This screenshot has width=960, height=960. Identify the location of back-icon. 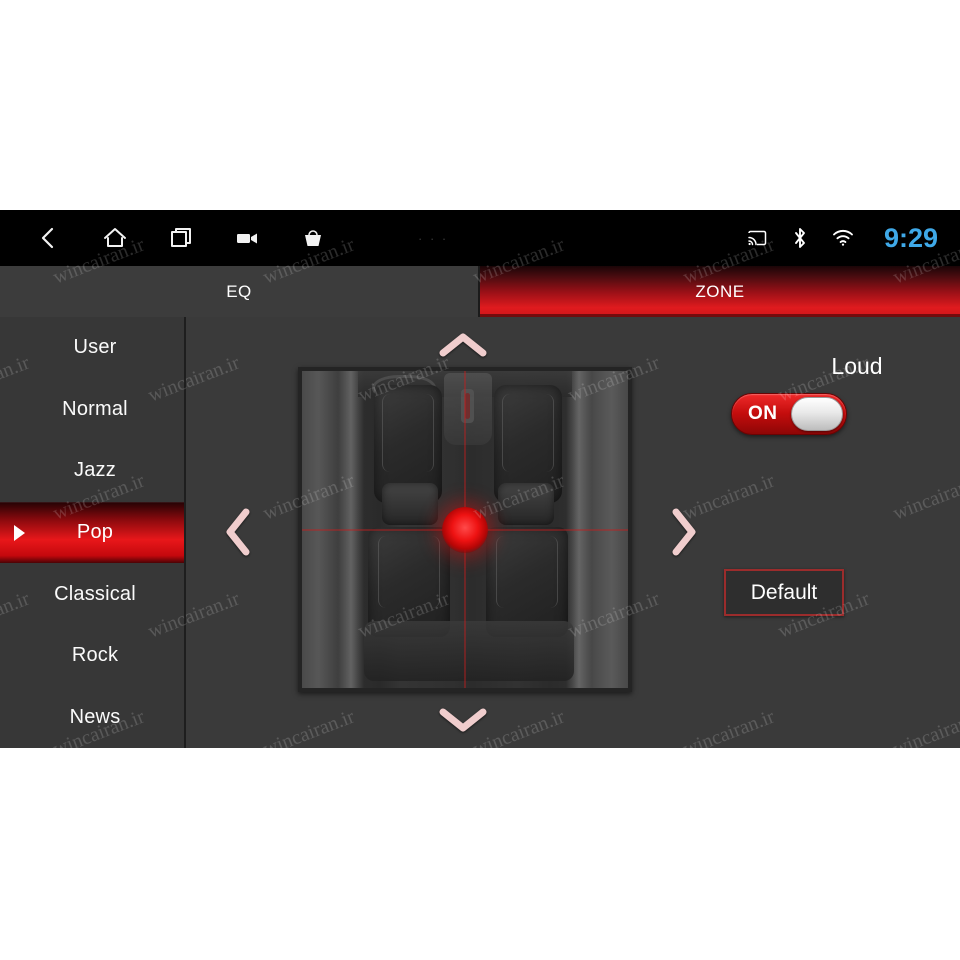
(49, 238).